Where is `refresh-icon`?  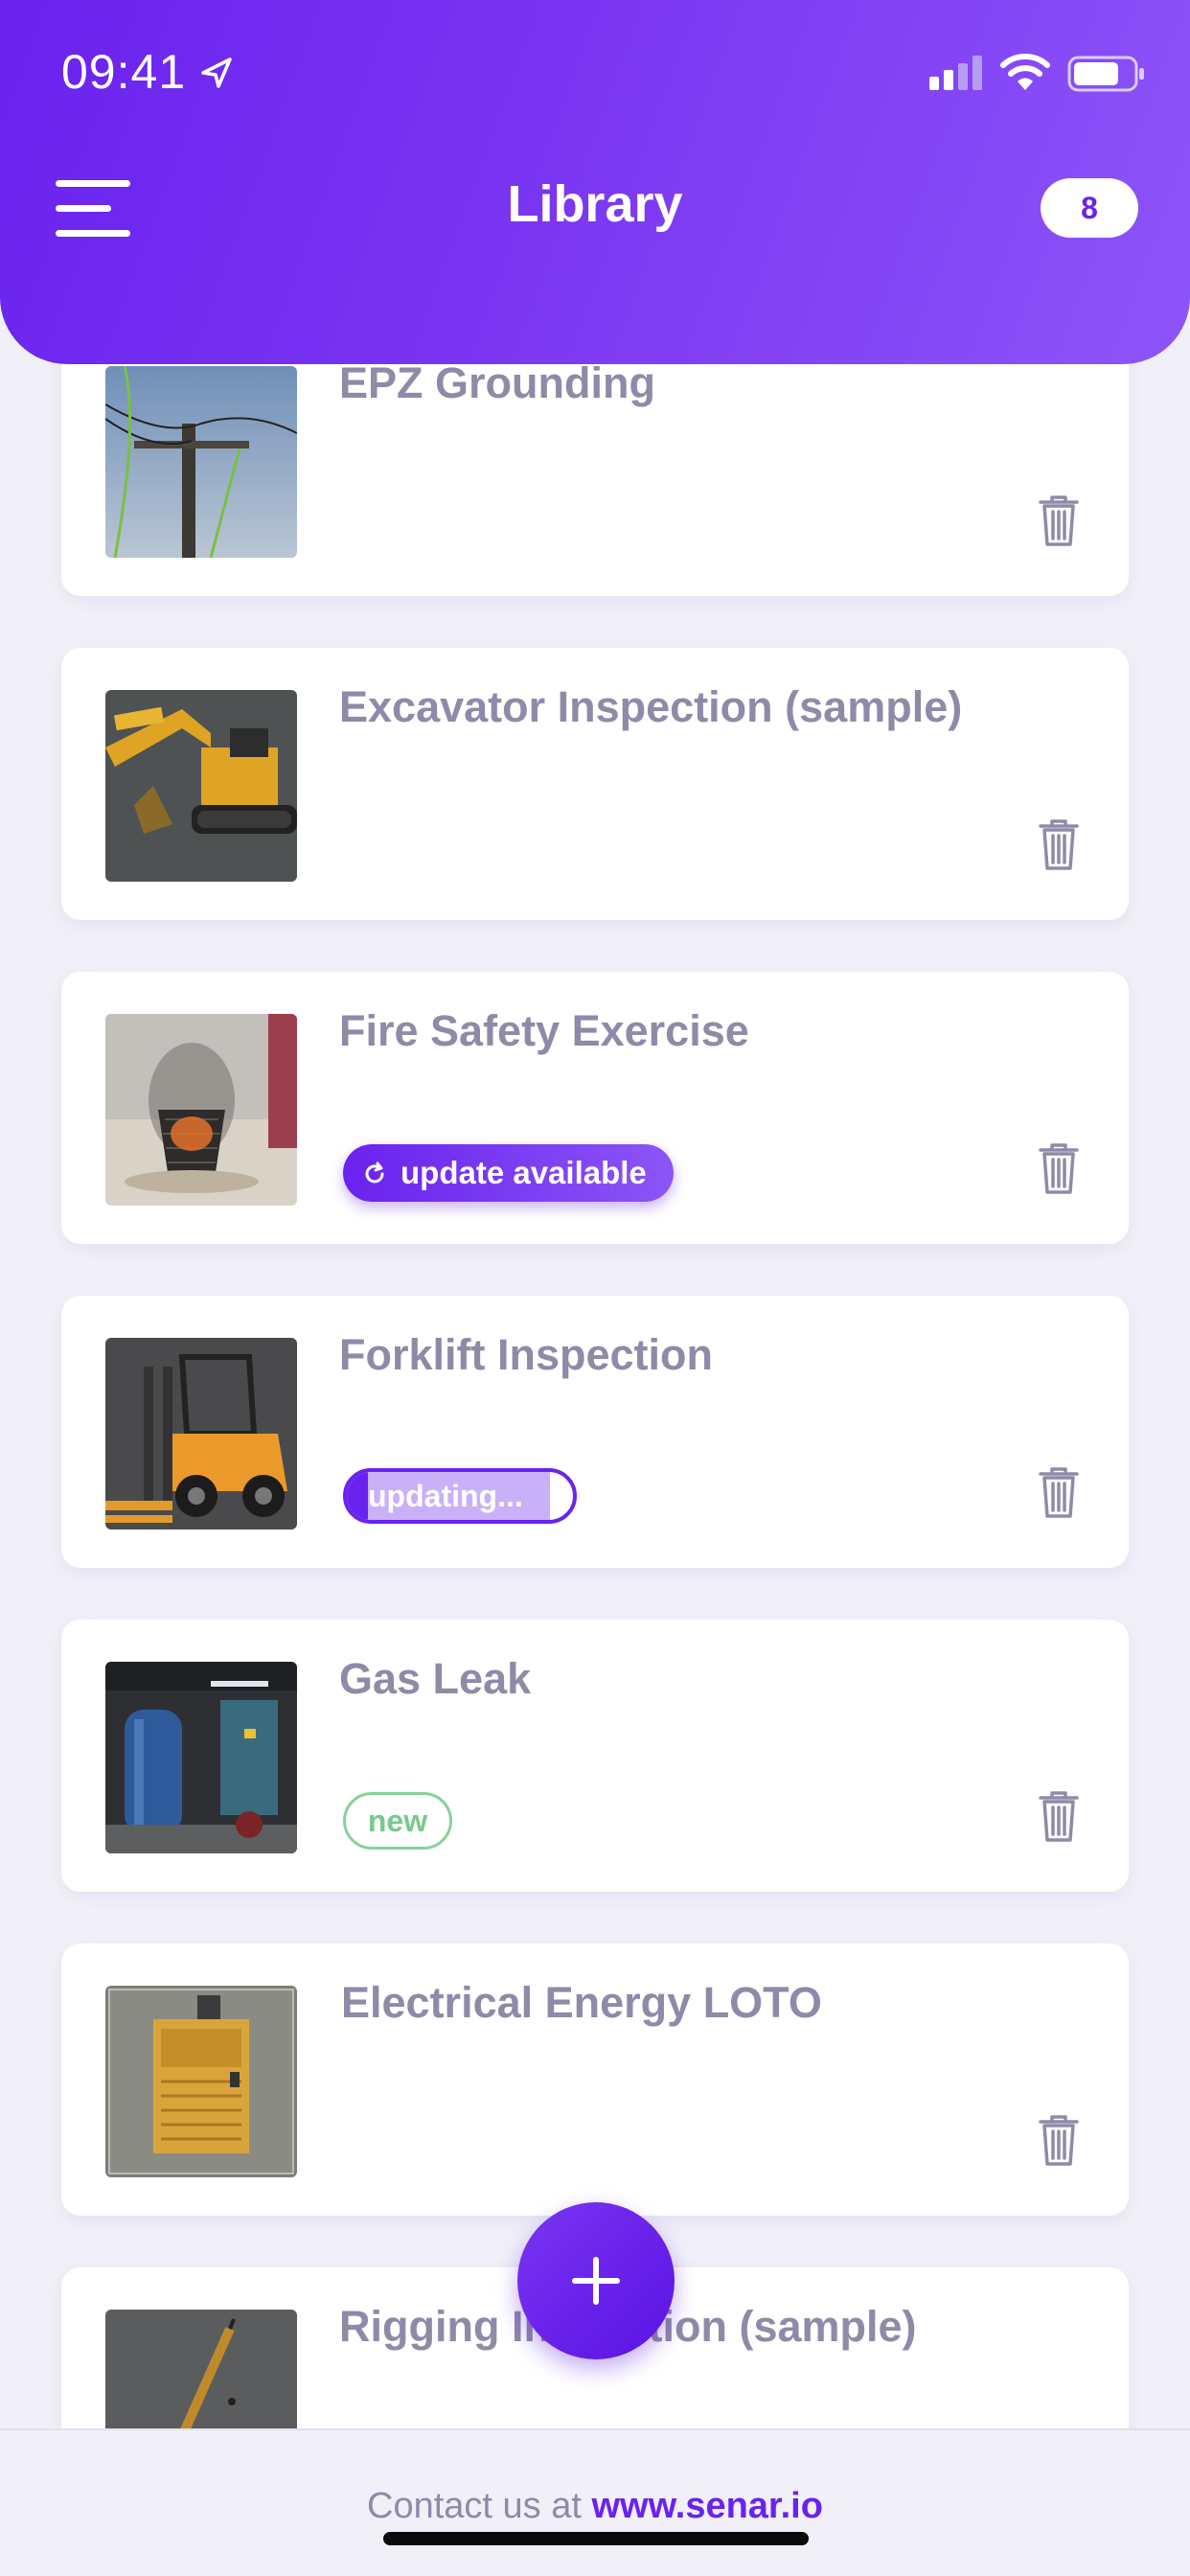
refresh-icon is located at coordinates (374, 1173).